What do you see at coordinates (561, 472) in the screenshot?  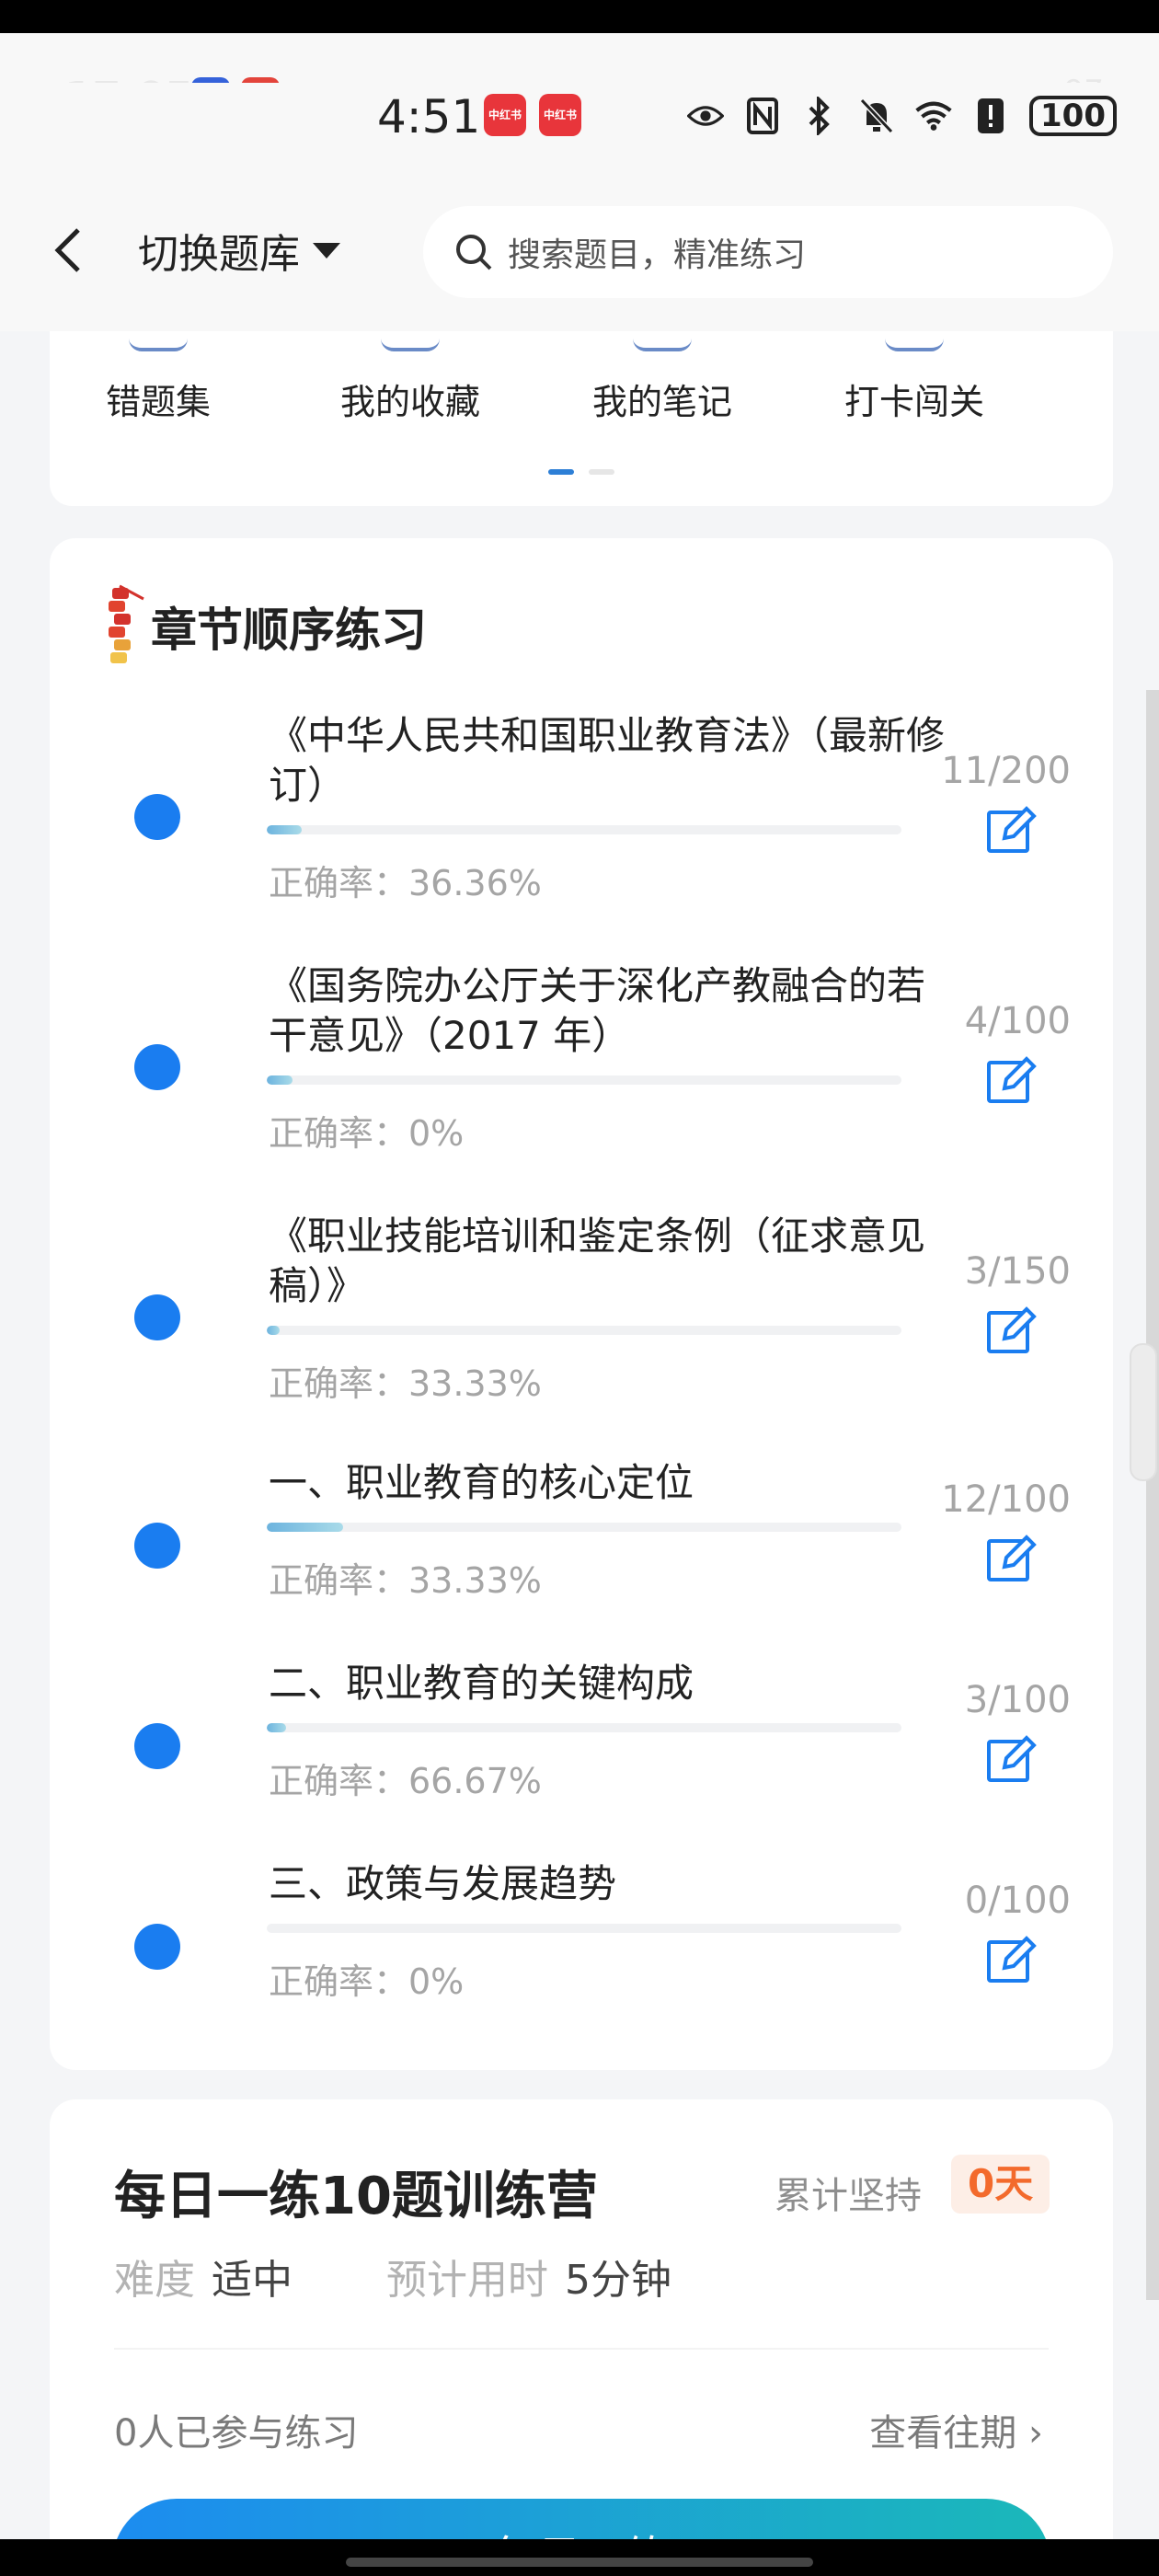 I see `page-dot-active` at bounding box center [561, 472].